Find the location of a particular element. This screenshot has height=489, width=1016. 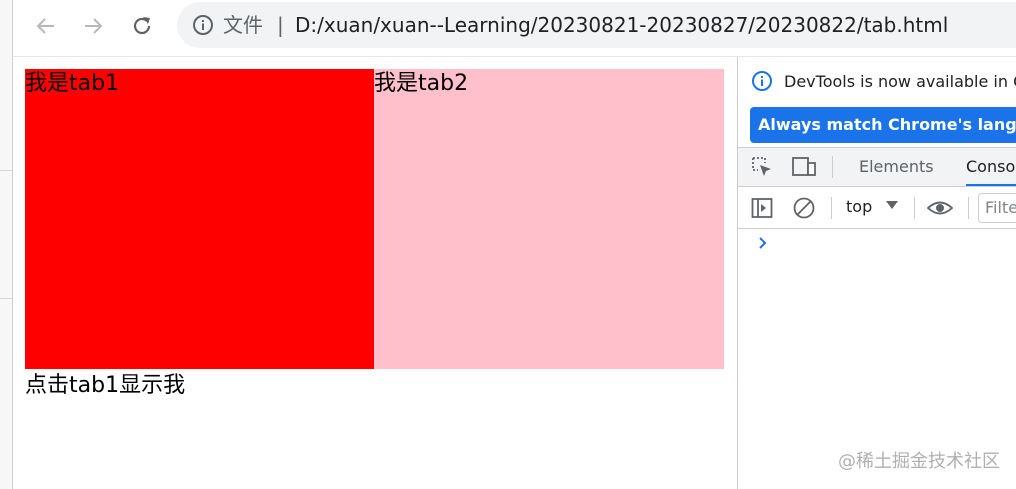

device-toggle-icon is located at coordinates (804, 166).